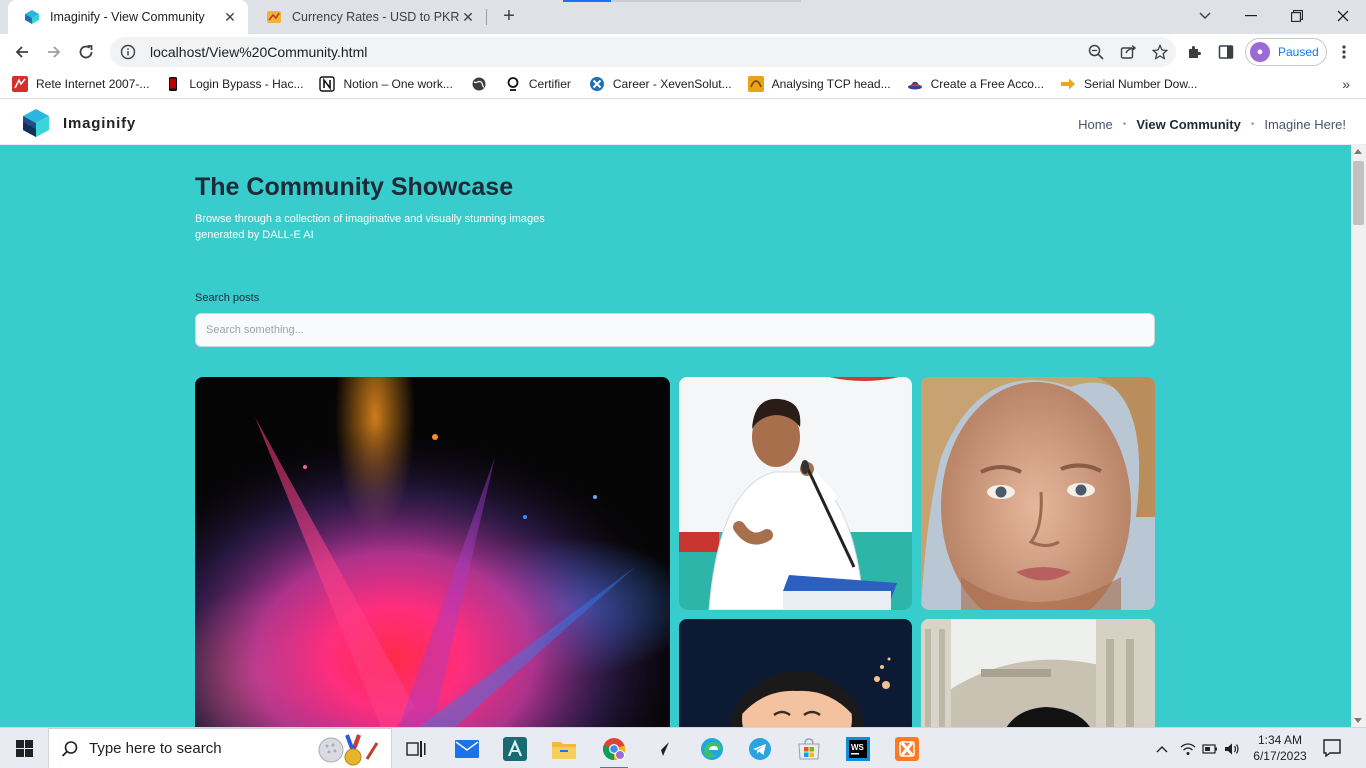 The width and height of the screenshot is (1366, 768). What do you see at coordinates (662, 748) in the screenshot?
I see `cursor-app-icon` at bounding box center [662, 748].